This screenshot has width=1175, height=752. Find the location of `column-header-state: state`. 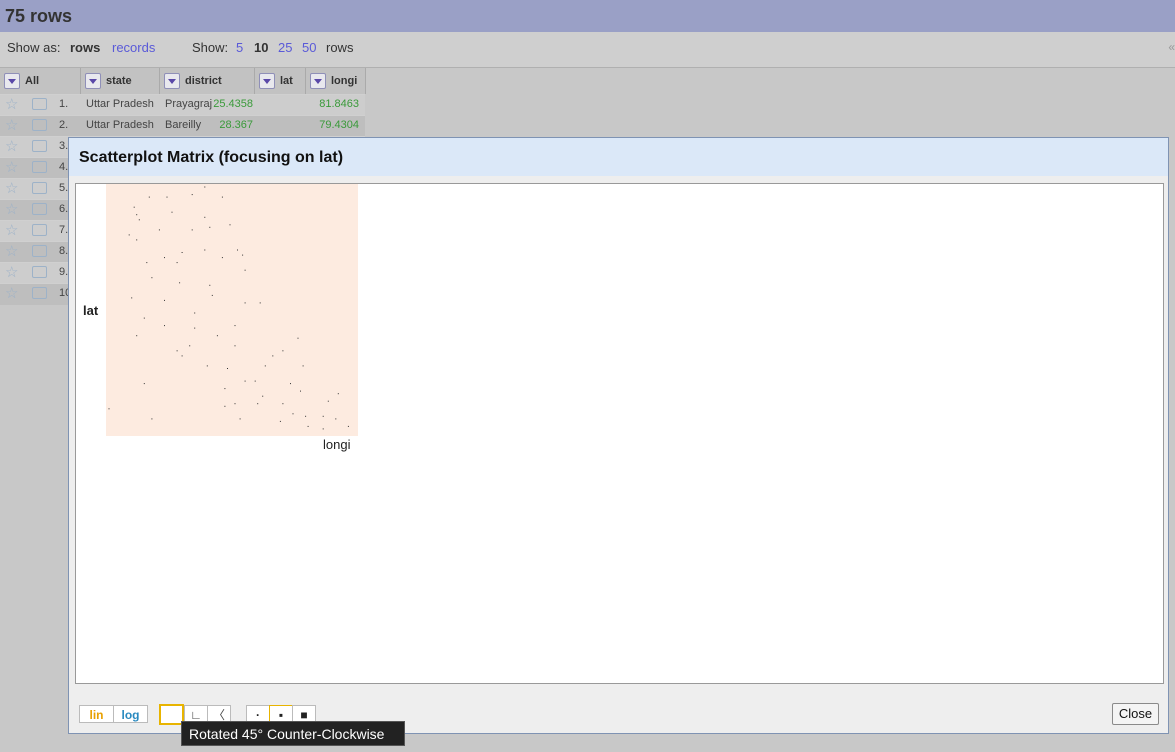

column-header-state: state is located at coordinates (120, 81).